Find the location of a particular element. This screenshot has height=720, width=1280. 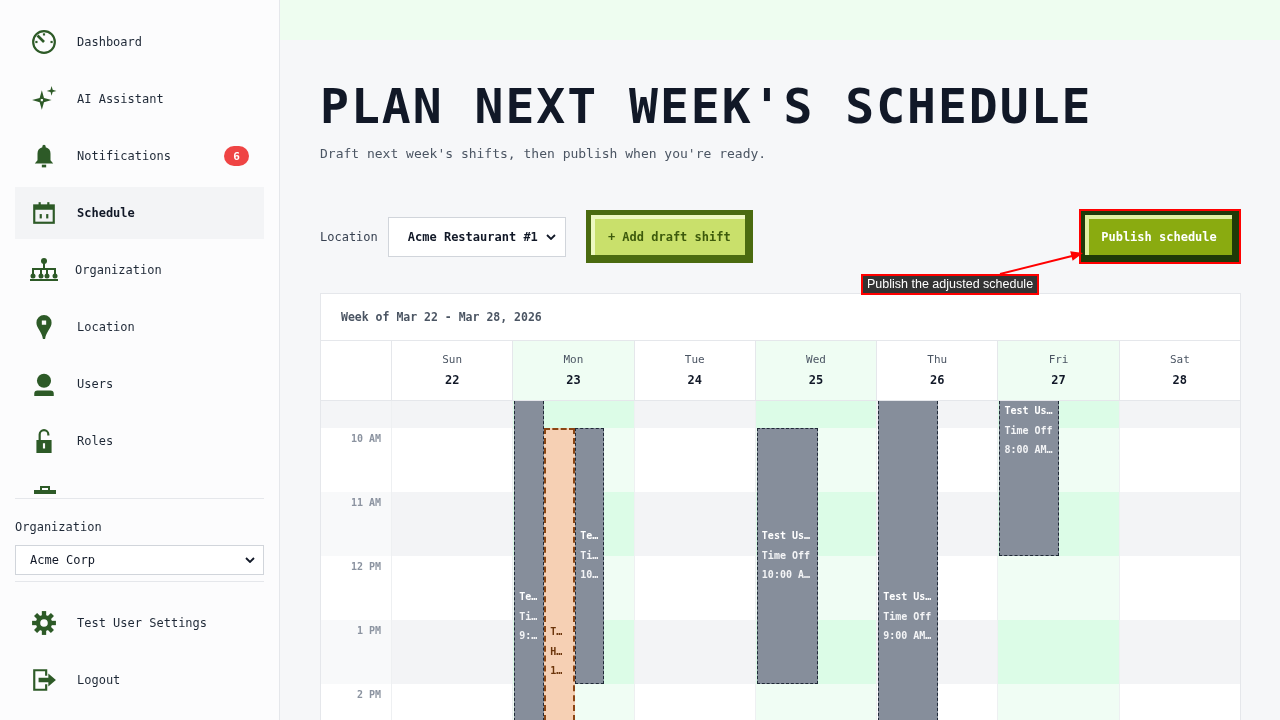

time-label: 1 PM is located at coordinates (368, 631).